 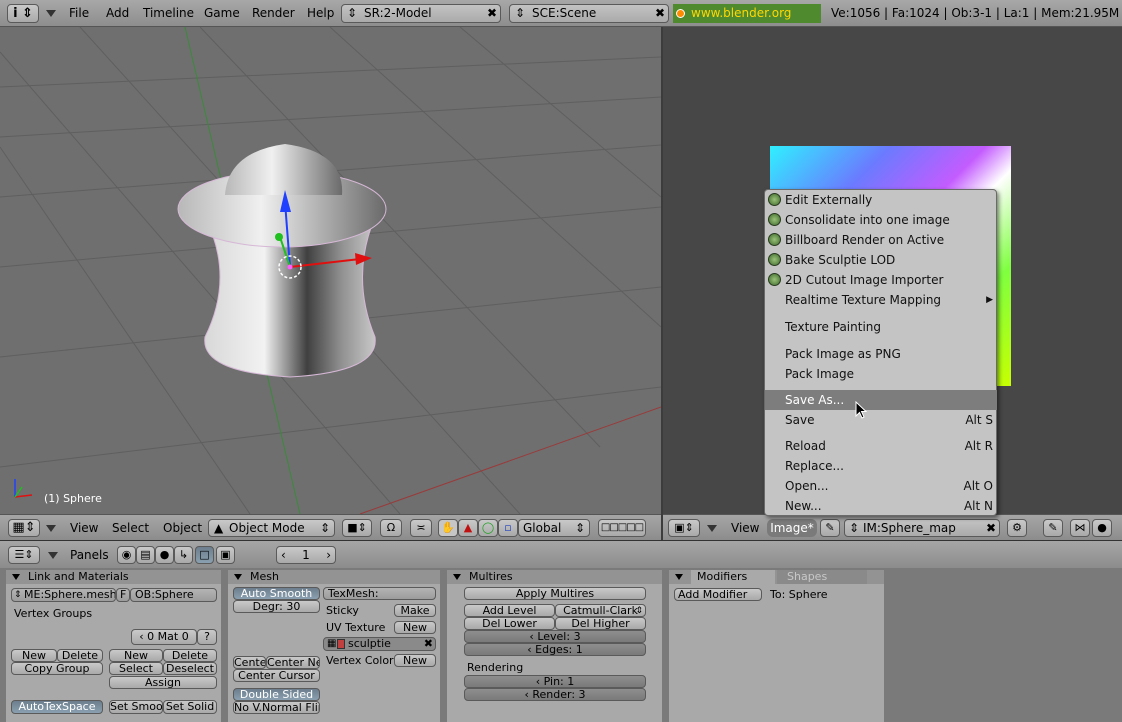 What do you see at coordinates (273, 13) in the screenshot?
I see `menu-render: Render` at bounding box center [273, 13].